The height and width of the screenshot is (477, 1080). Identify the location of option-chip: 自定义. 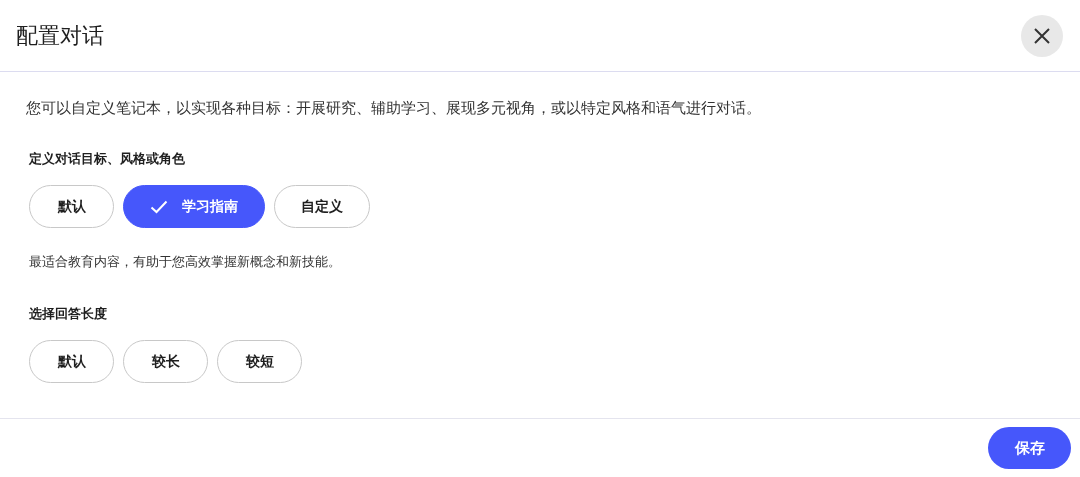
(322, 206).